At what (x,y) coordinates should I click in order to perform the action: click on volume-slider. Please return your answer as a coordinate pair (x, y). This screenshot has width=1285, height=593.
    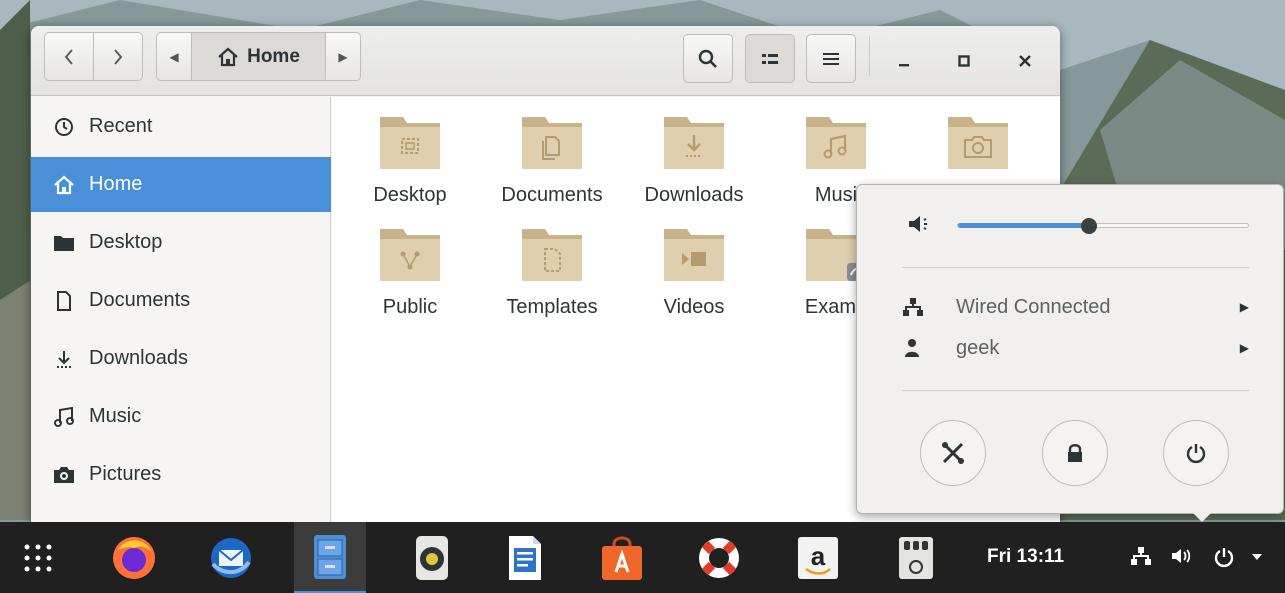
    Looking at the image, I should click on (1103, 226).